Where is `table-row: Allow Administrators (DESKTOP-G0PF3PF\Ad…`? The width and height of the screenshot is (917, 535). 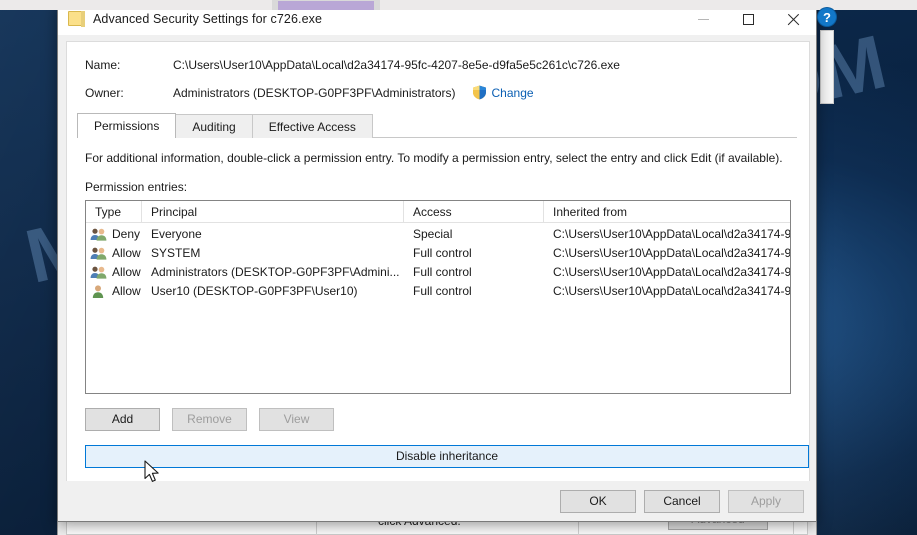 table-row: Allow Administrators (DESKTOP-G0PF3PF\Ad… is located at coordinates (438, 272).